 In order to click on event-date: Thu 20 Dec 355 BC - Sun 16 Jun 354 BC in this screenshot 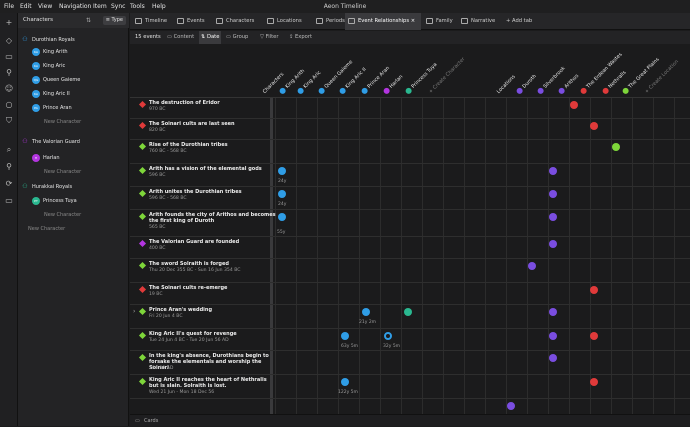, I will do `click(195, 270)`.